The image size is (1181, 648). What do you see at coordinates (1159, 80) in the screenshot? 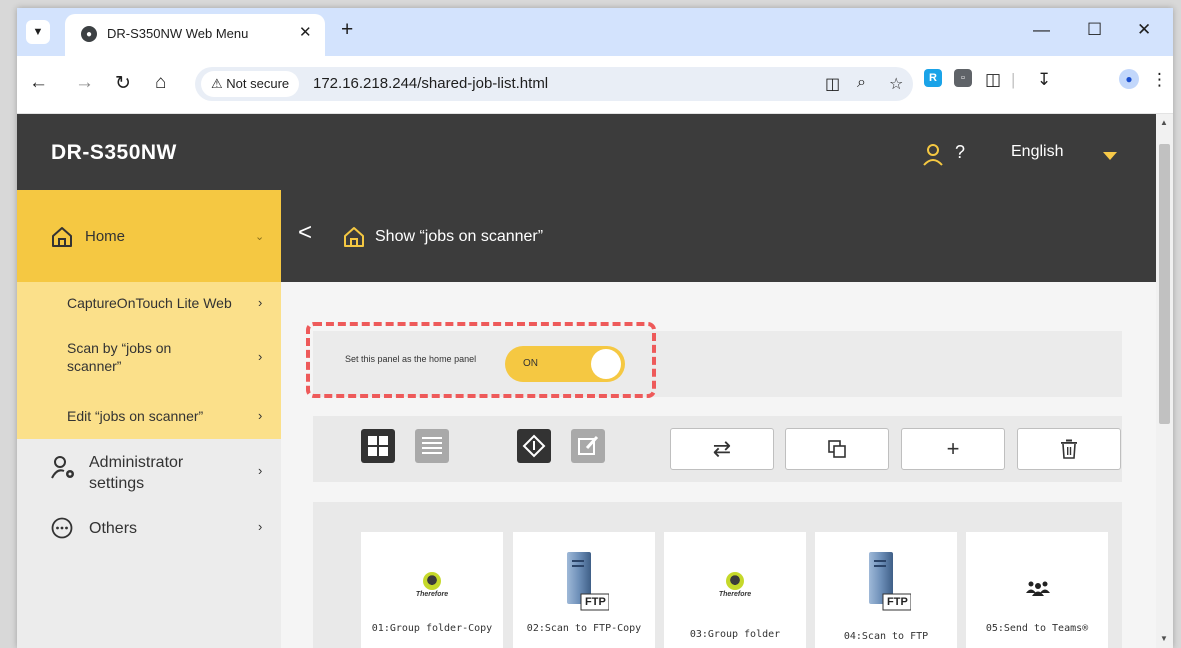
I see `browser-menu-icon: ⋮` at bounding box center [1159, 80].